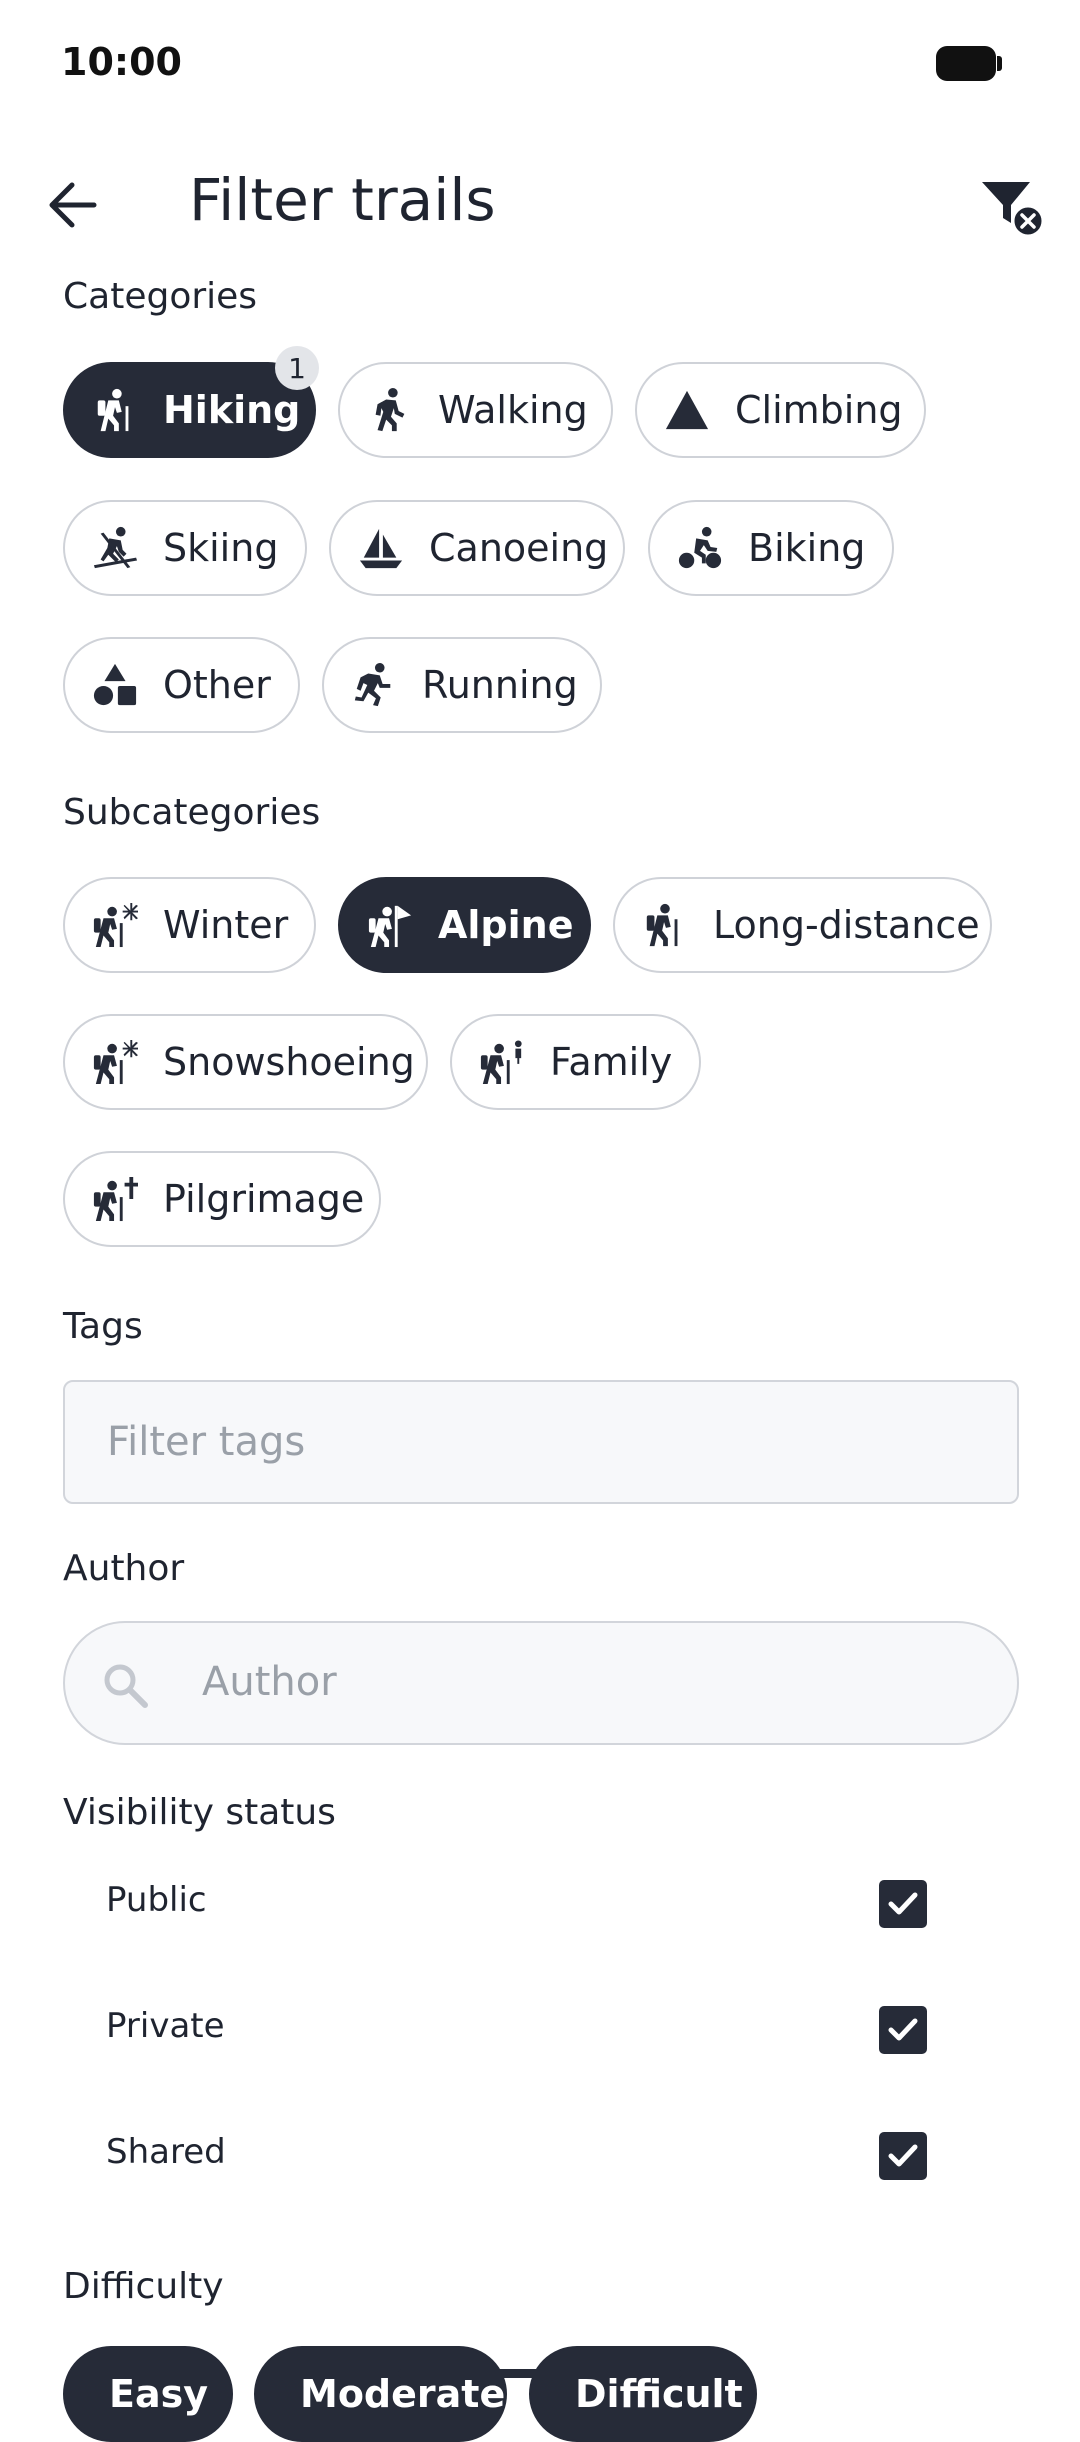  I want to click on author-search-input: Author, so click(541, 1683).